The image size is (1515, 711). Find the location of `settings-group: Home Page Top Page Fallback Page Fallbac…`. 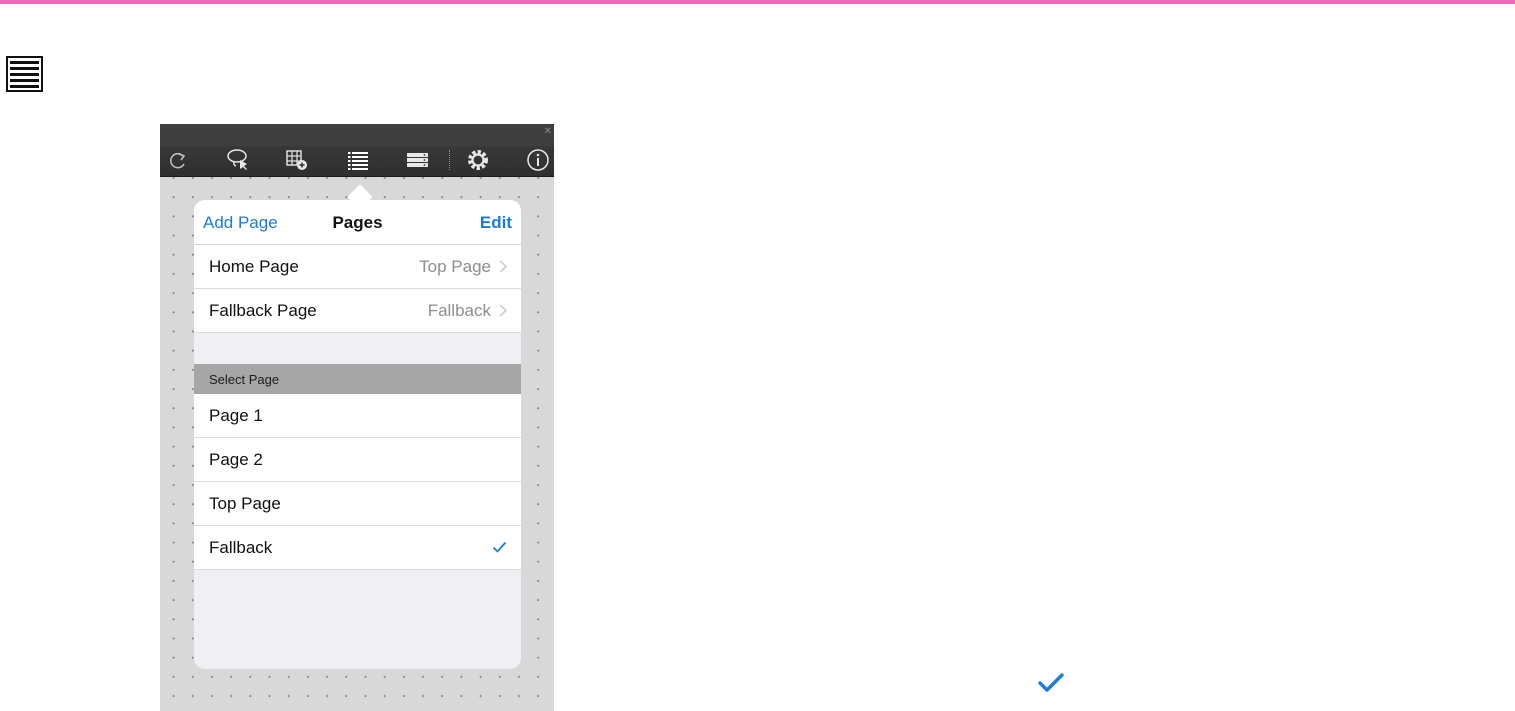

settings-group: Home Page Top Page Fallback Page Fallbac… is located at coordinates (357, 289).